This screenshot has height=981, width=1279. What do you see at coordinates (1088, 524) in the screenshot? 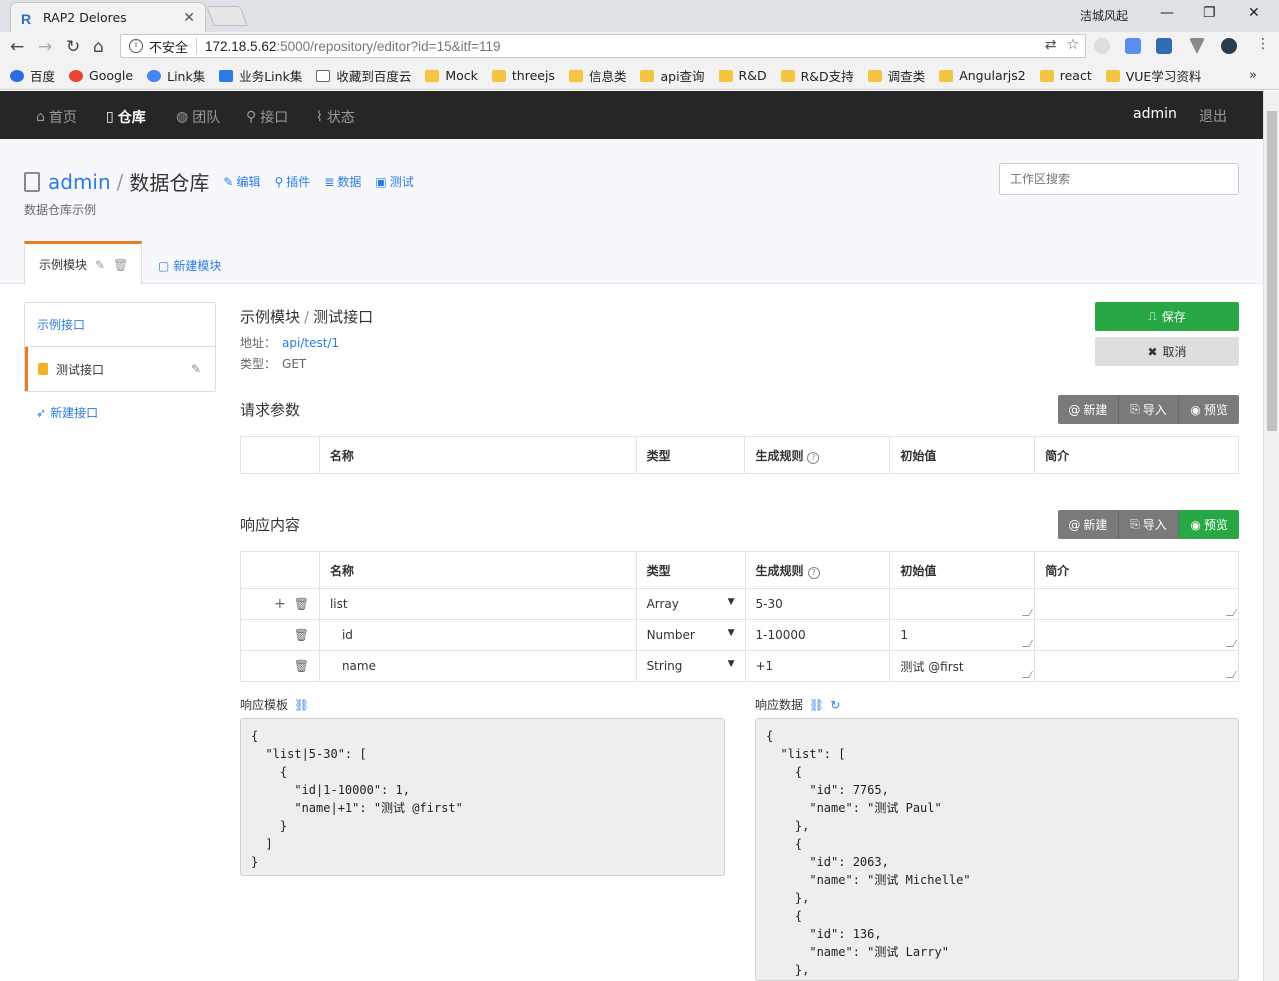
I see `response-new-button: @ 新建` at bounding box center [1088, 524].